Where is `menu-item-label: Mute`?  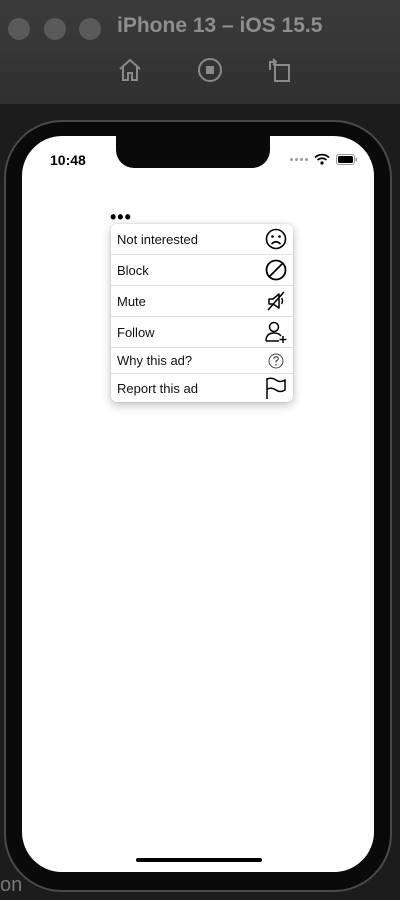
menu-item-label: Mute is located at coordinates (131, 301).